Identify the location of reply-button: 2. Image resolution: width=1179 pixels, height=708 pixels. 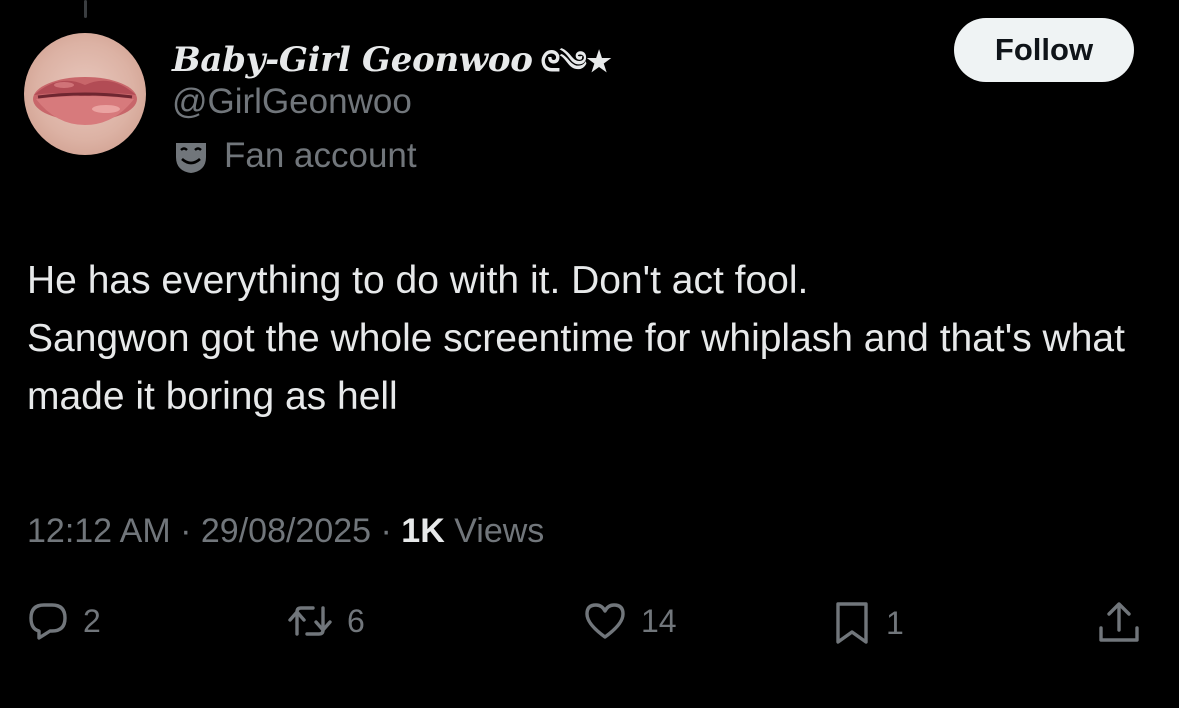
(64, 621).